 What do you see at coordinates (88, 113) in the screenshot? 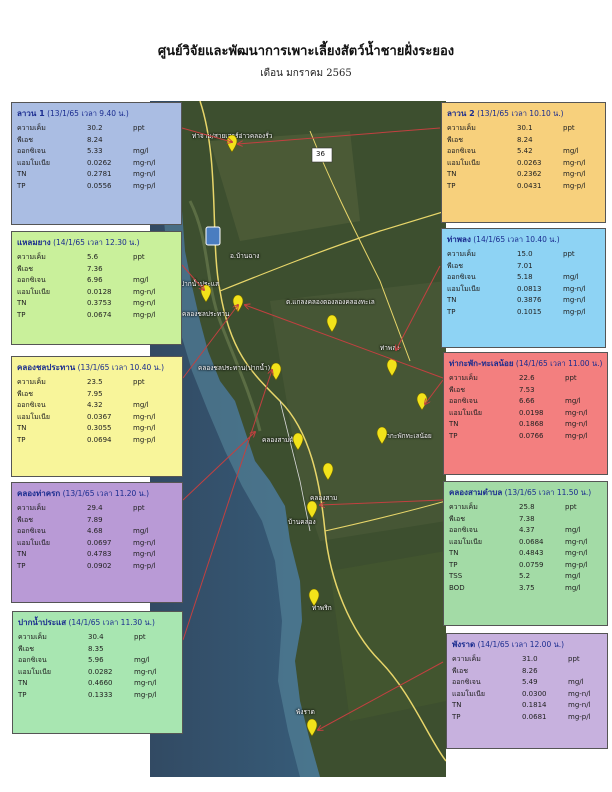
I see `station-time: (13/1/65 เวลา 9.40 น.)` at bounding box center [88, 113].